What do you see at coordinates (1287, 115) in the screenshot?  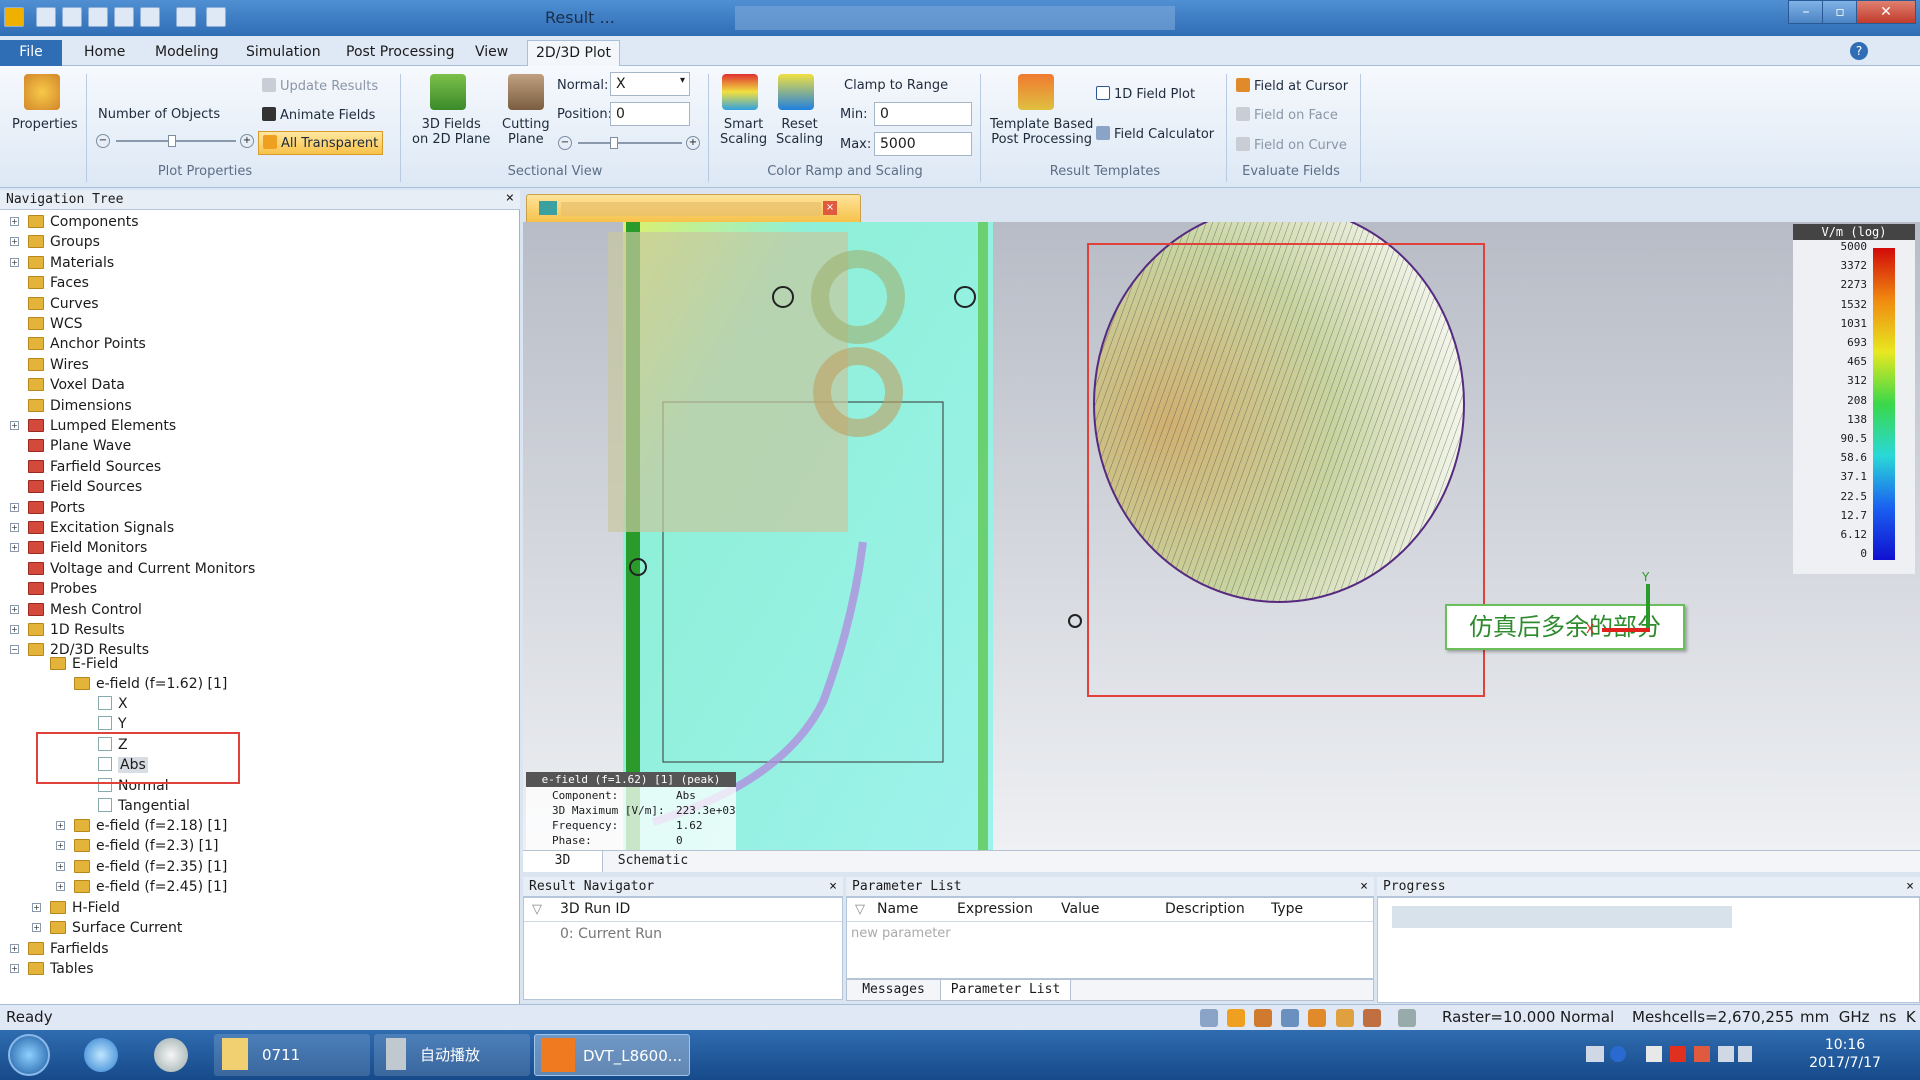 I see `field-on-face-button: Field on Face` at bounding box center [1287, 115].